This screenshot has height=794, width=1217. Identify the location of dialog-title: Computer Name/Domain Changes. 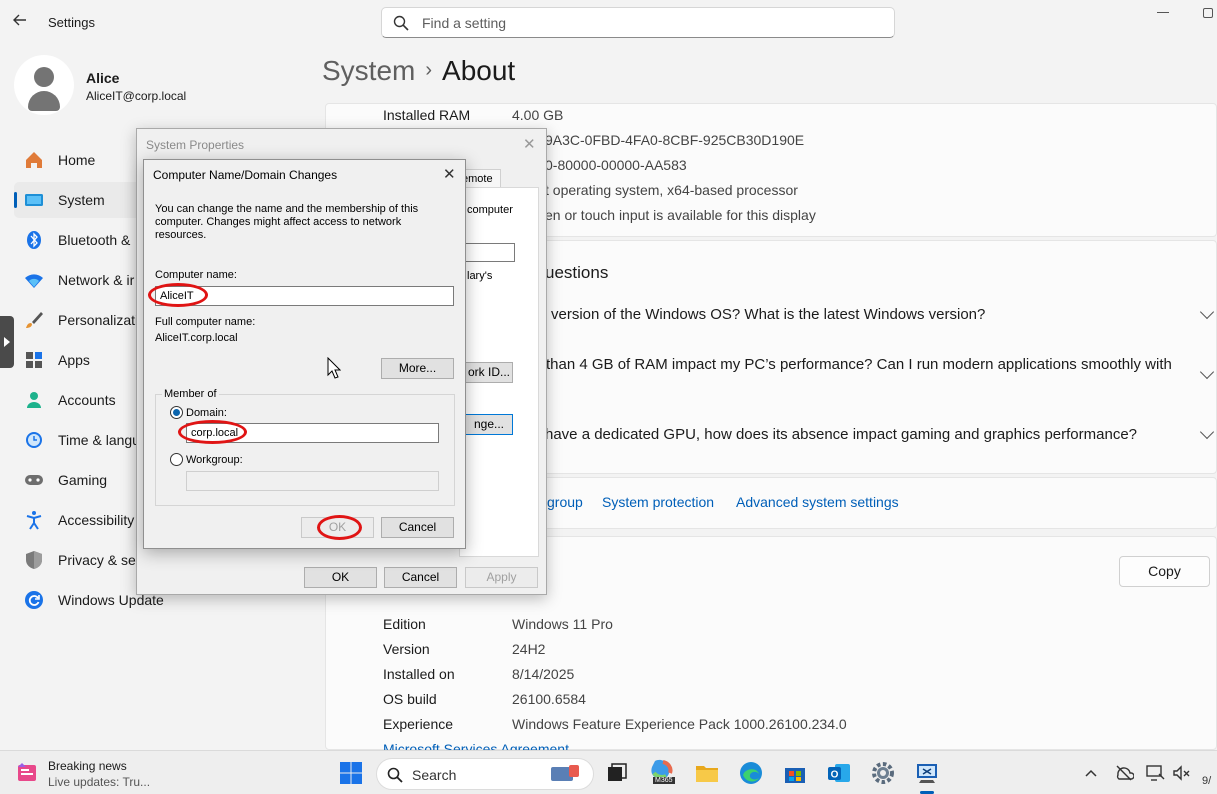
(245, 175).